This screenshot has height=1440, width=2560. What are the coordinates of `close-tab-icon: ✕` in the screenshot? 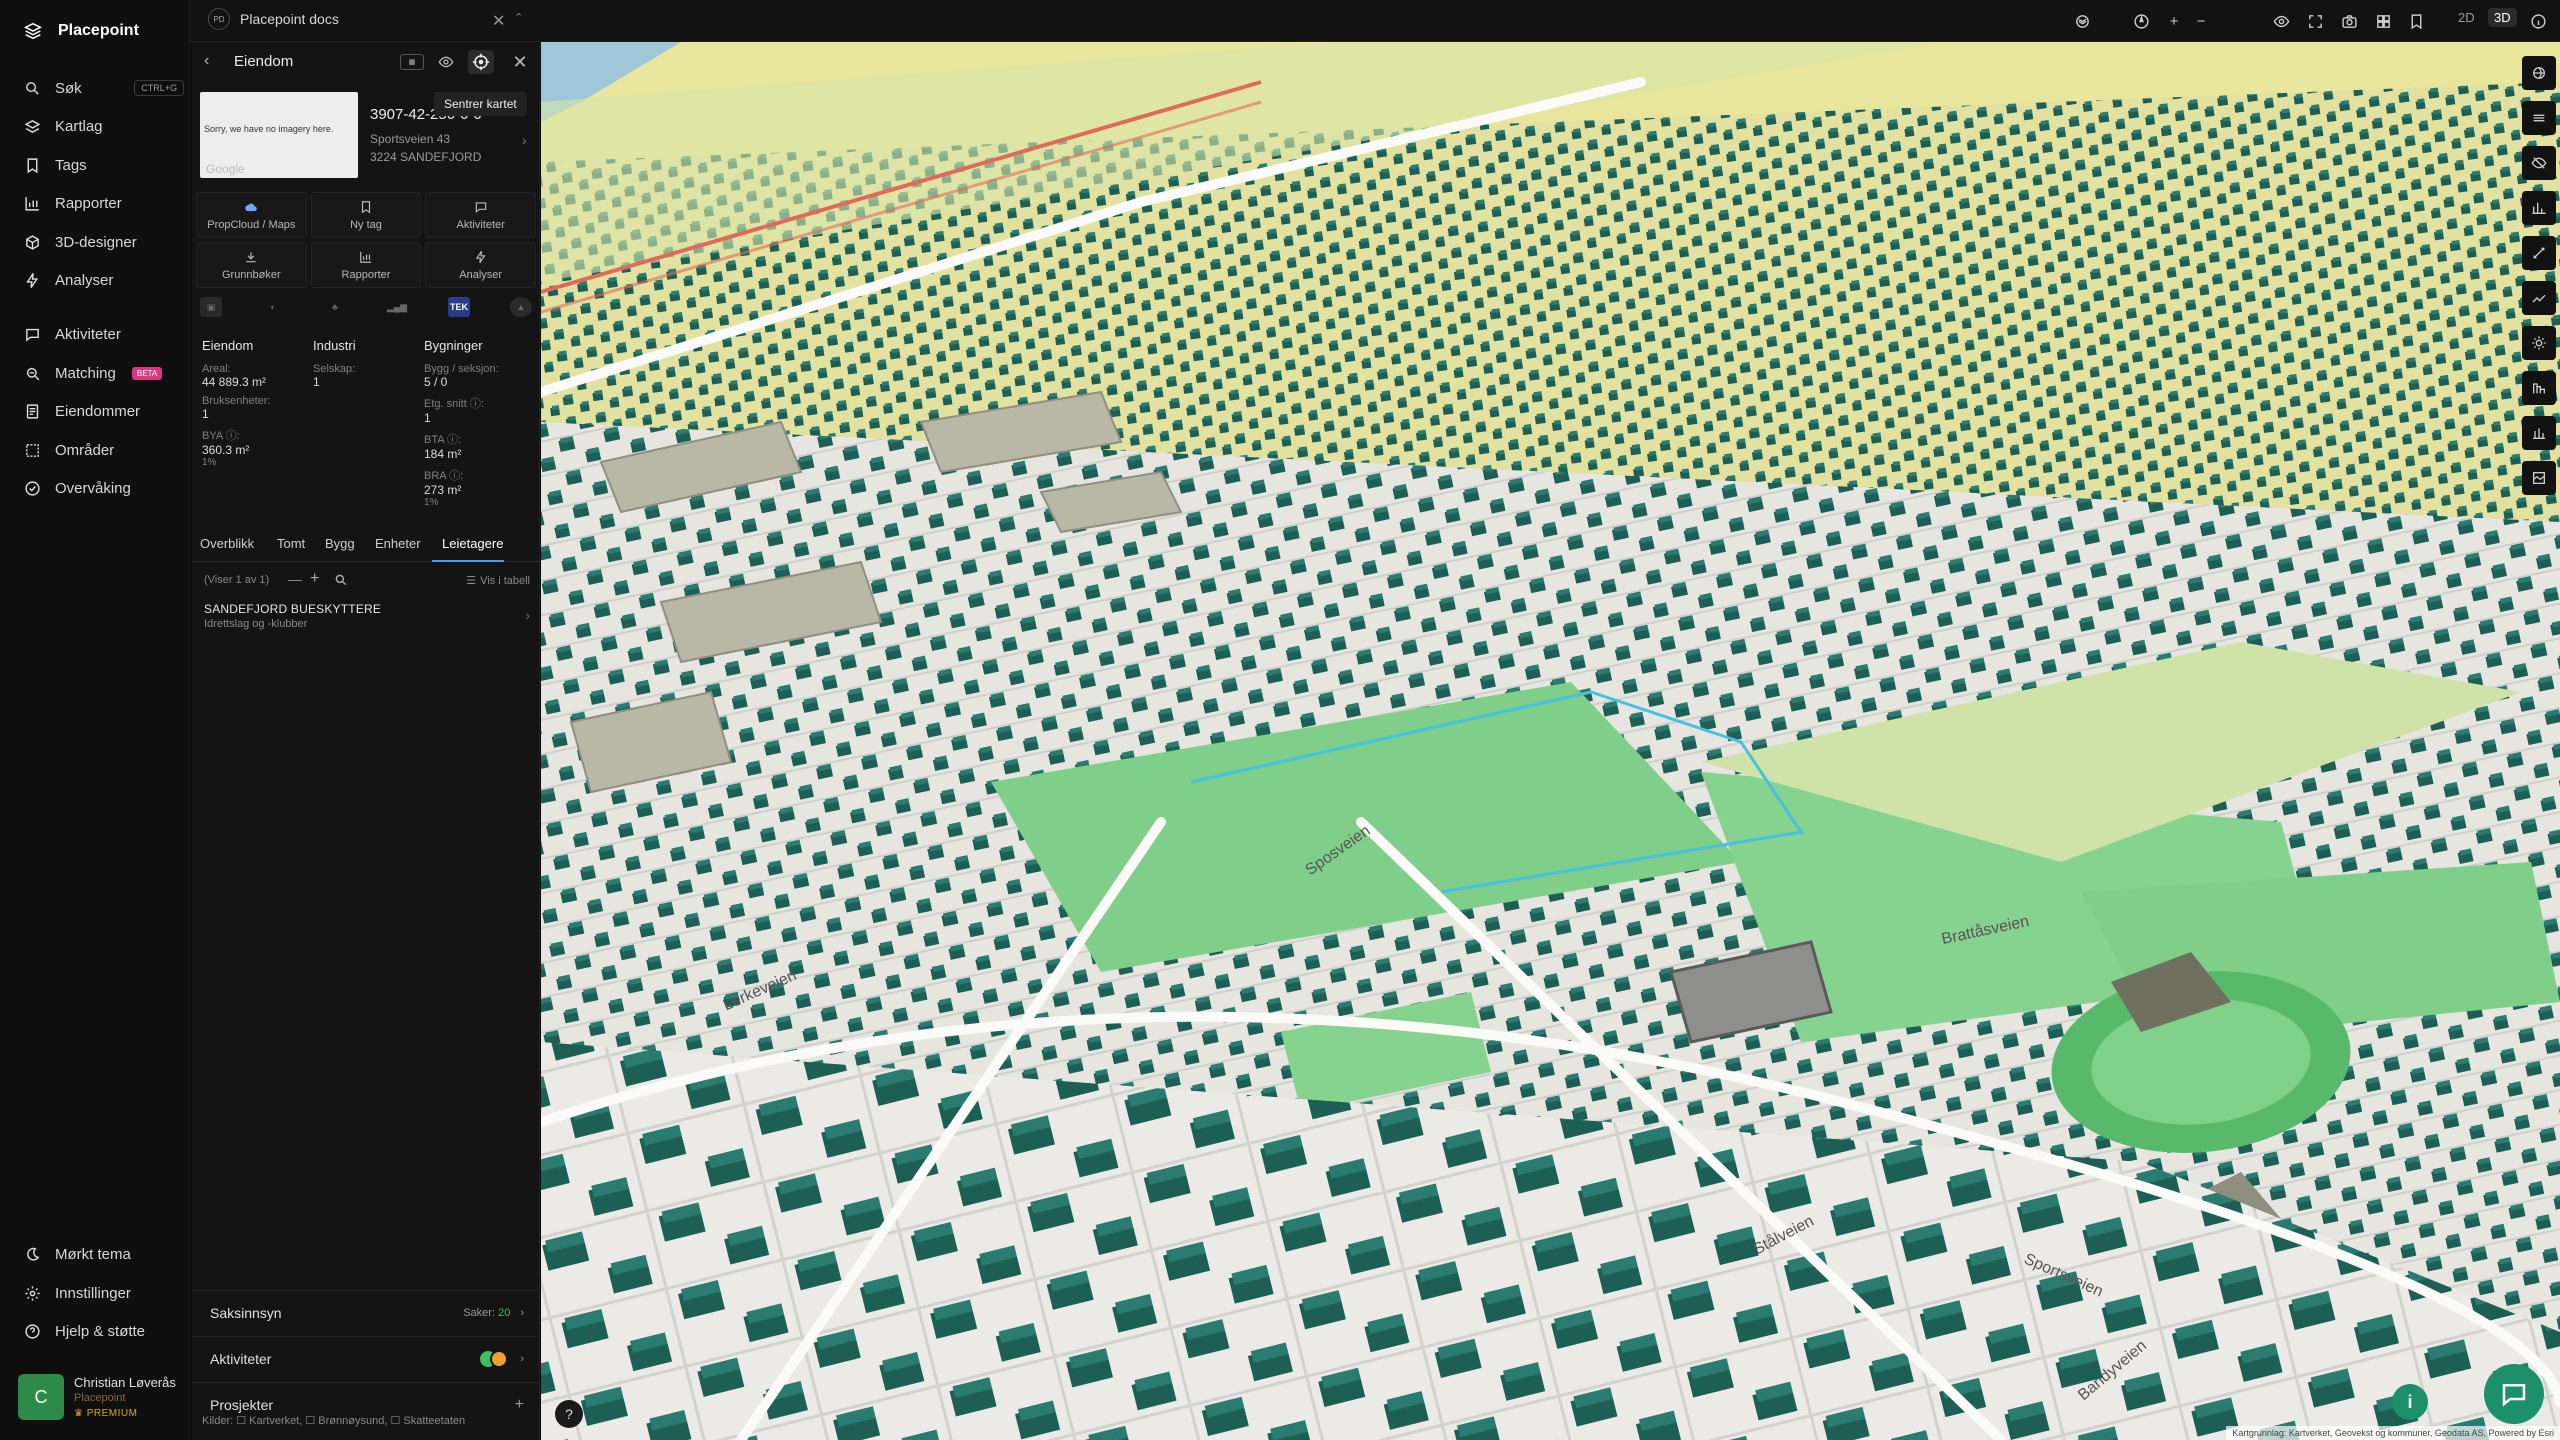 It's located at (498, 21).